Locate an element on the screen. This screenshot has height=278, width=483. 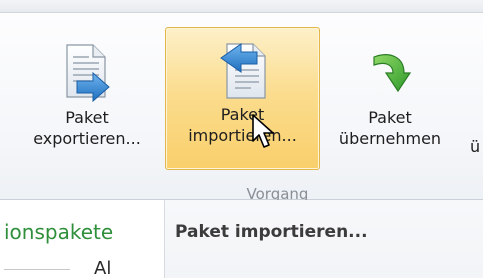
green-curved-arrow-icon is located at coordinates (390, 75).